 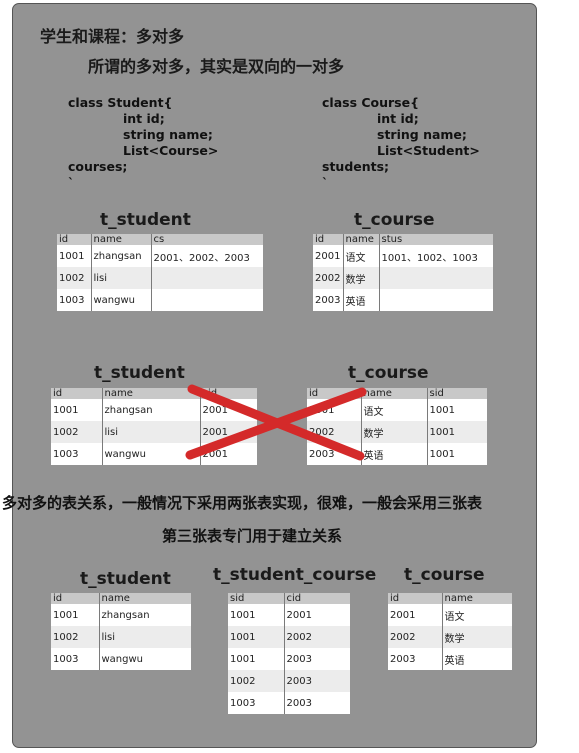 I want to click on table-row: 1001 2002, so click(x=289, y=637).